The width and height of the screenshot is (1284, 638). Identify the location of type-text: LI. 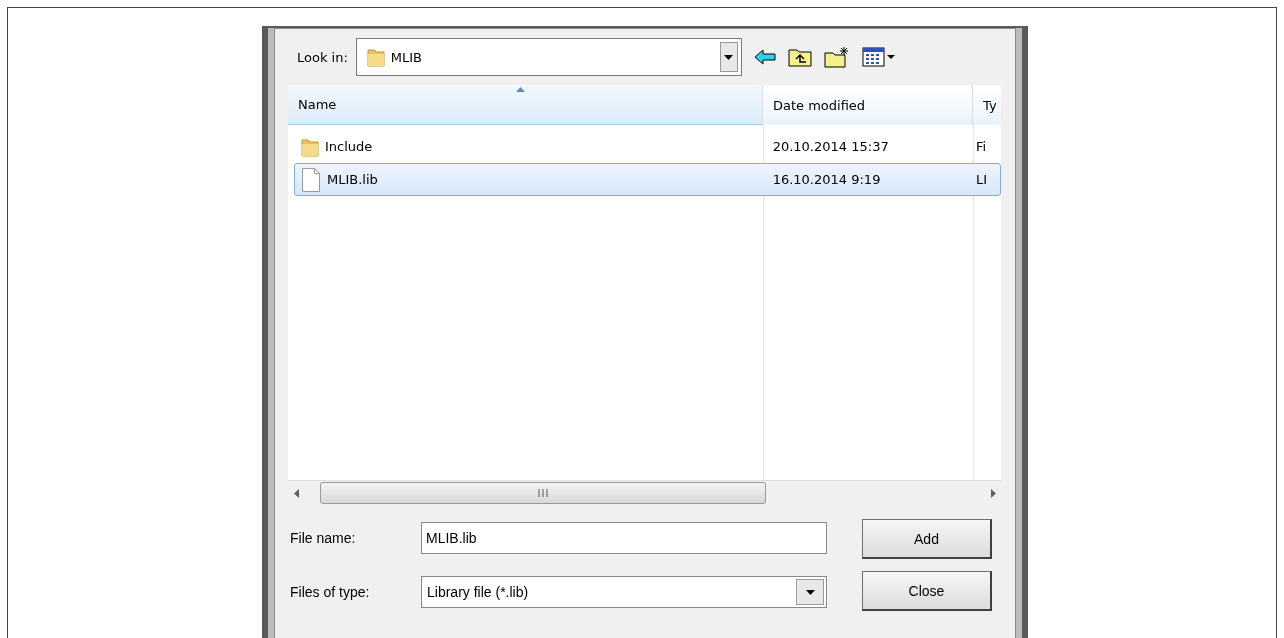
(982, 179).